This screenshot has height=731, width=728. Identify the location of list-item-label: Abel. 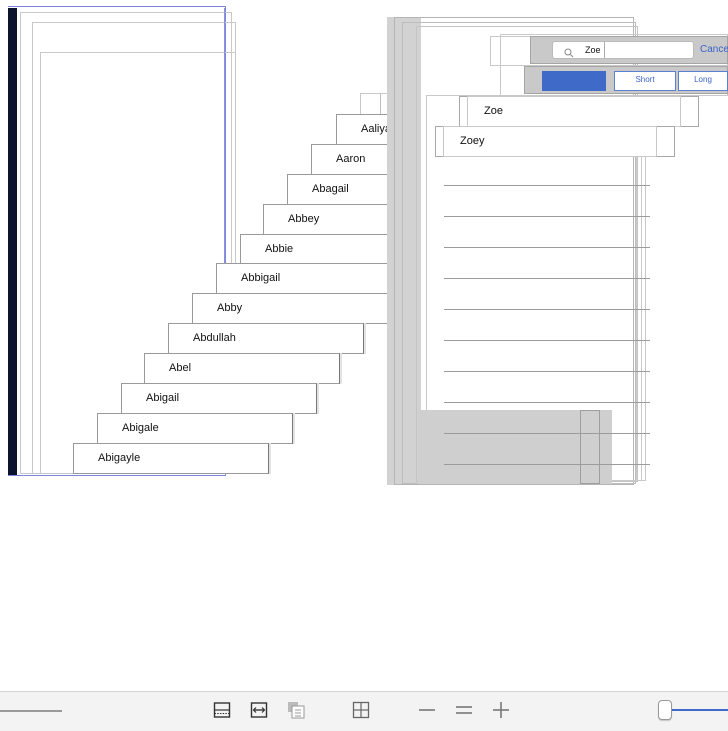
(180, 368).